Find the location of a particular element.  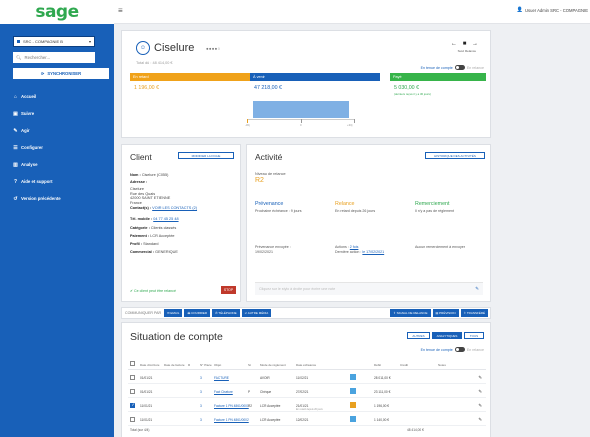

activity-history-button: HISTORIQUE DES ACTIVITÉS is located at coordinates (455, 155).